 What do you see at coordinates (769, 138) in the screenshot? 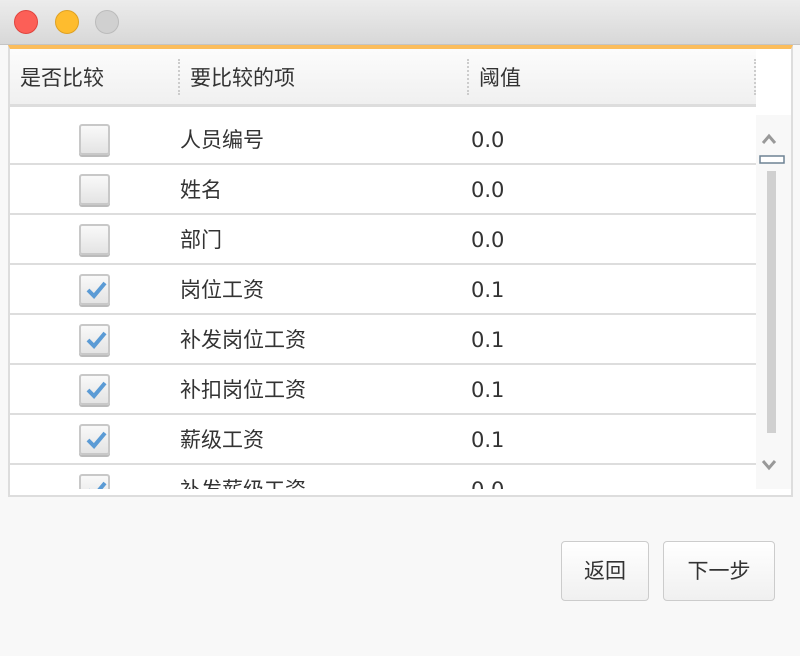
I see `scroll-up-icon` at bounding box center [769, 138].